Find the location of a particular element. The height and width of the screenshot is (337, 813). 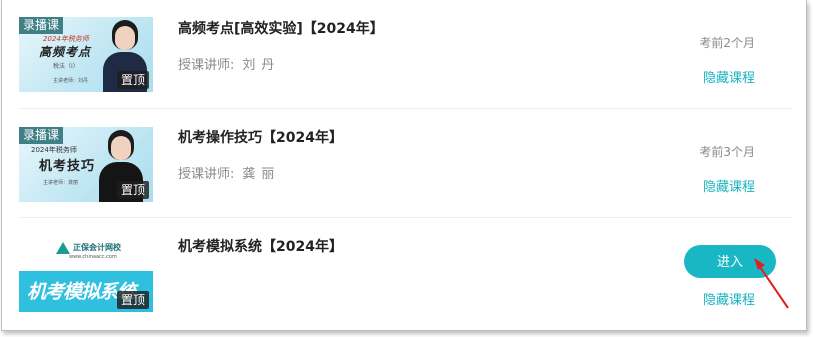

course-teacher: 授课讲师: 刘丹 is located at coordinates (229, 63).